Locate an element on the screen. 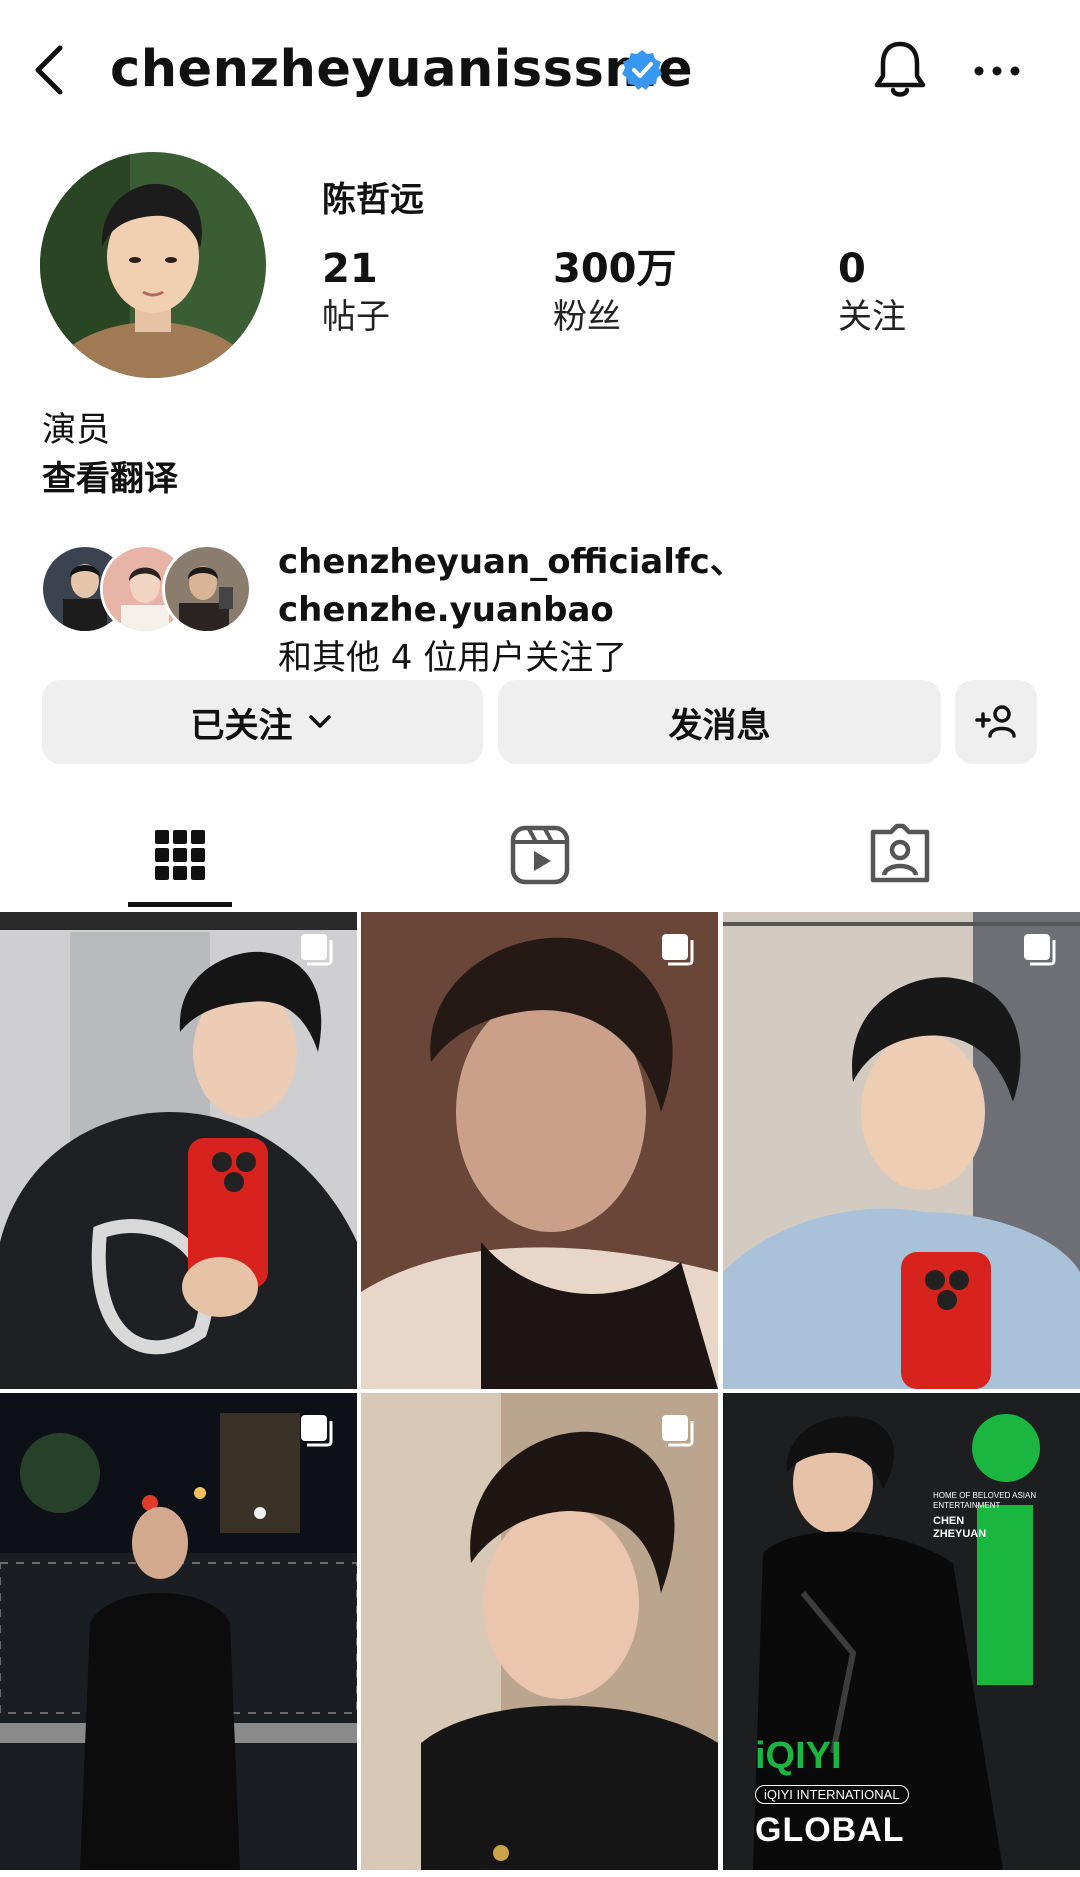 This screenshot has width=1080, height=1877. chevron-down-icon is located at coordinates (319, 721).